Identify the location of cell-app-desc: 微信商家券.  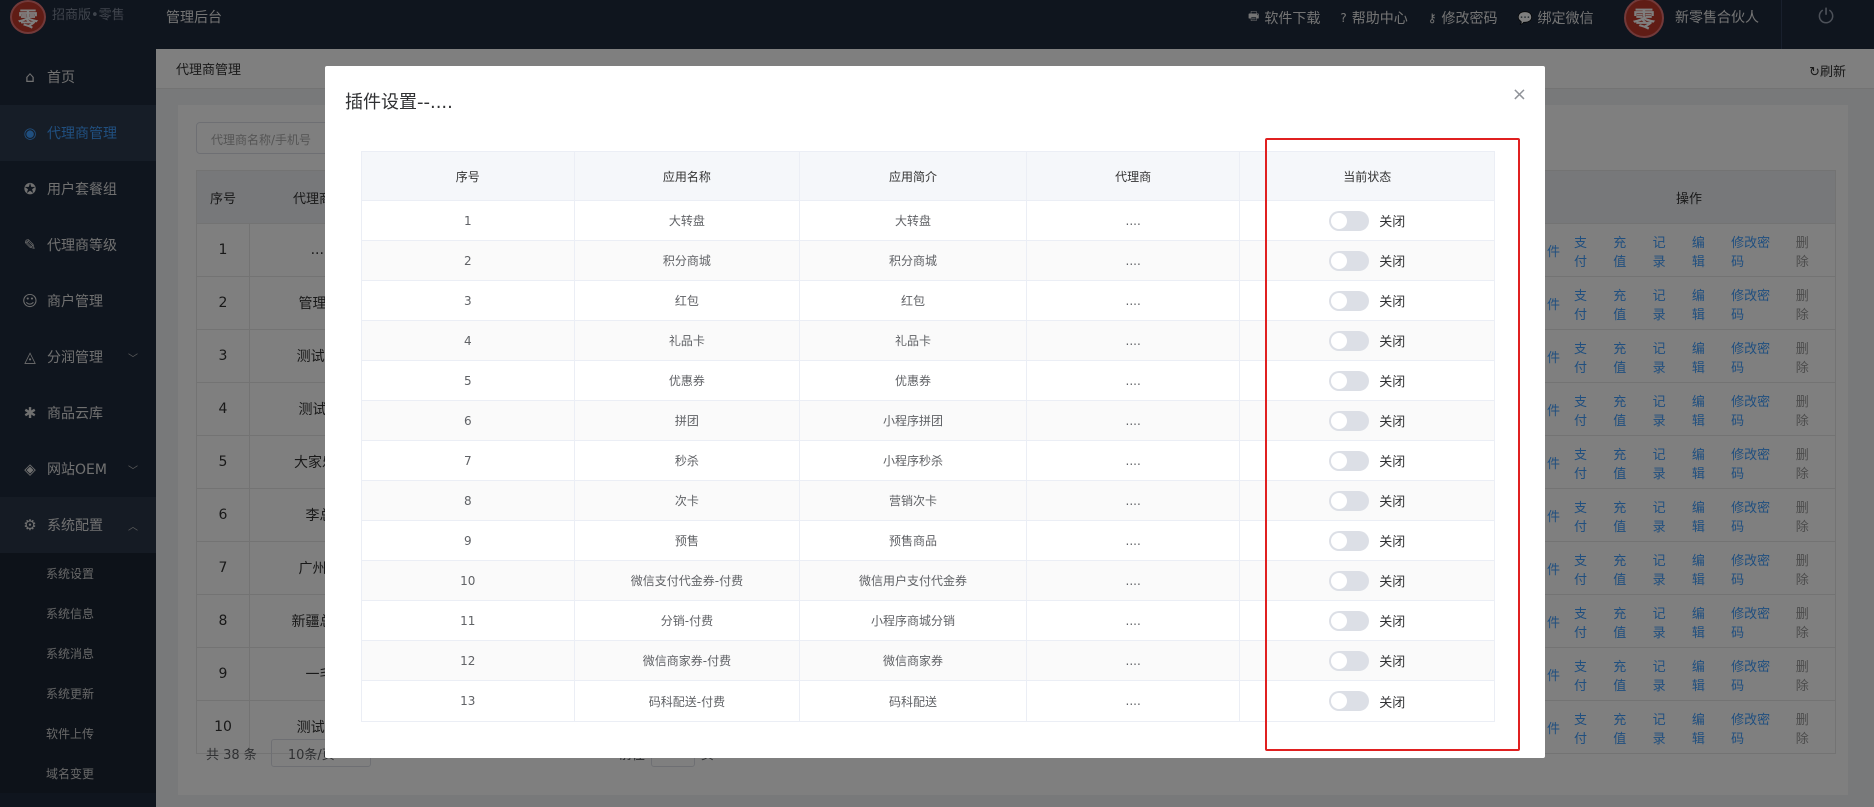
(913, 660).